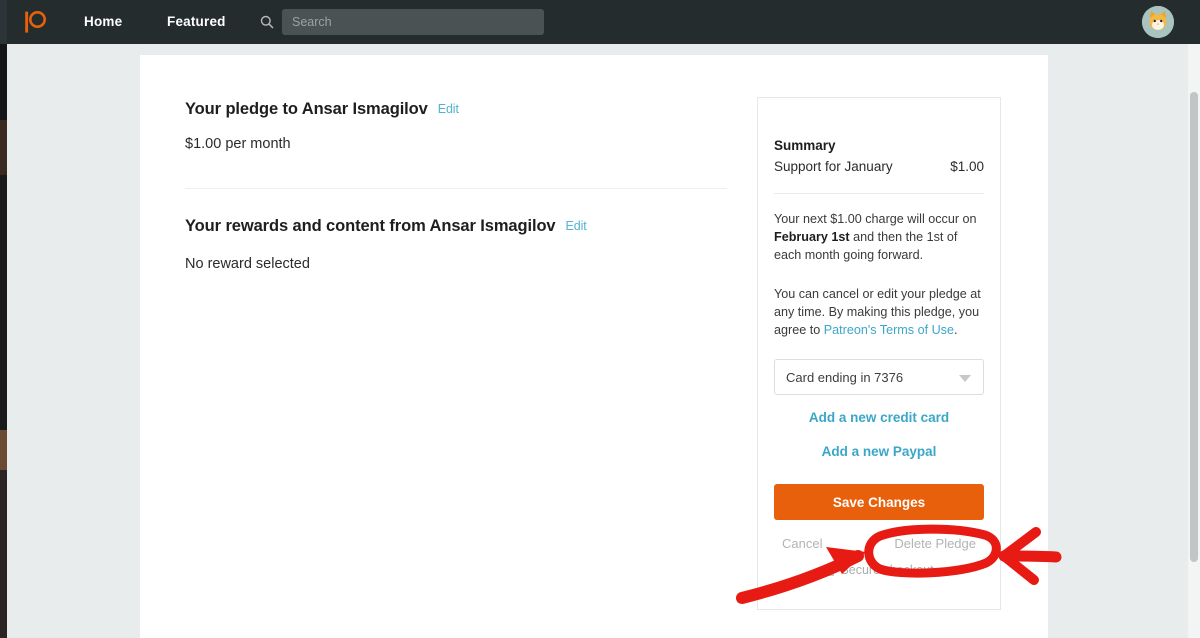  I want to click on summary-support-row: Support for January $1.00, so click(879, 166).